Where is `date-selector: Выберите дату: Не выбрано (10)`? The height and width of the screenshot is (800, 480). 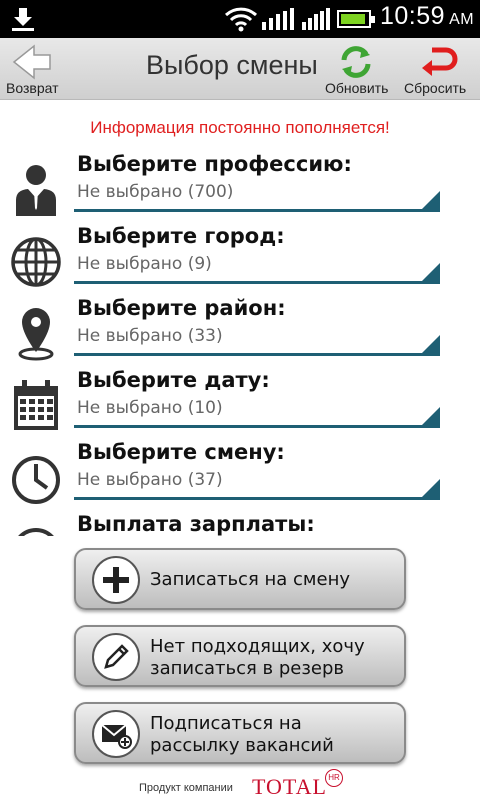
date-selector: Выберите дату: Не выбрано (10) is located at coordinates (240, 404).